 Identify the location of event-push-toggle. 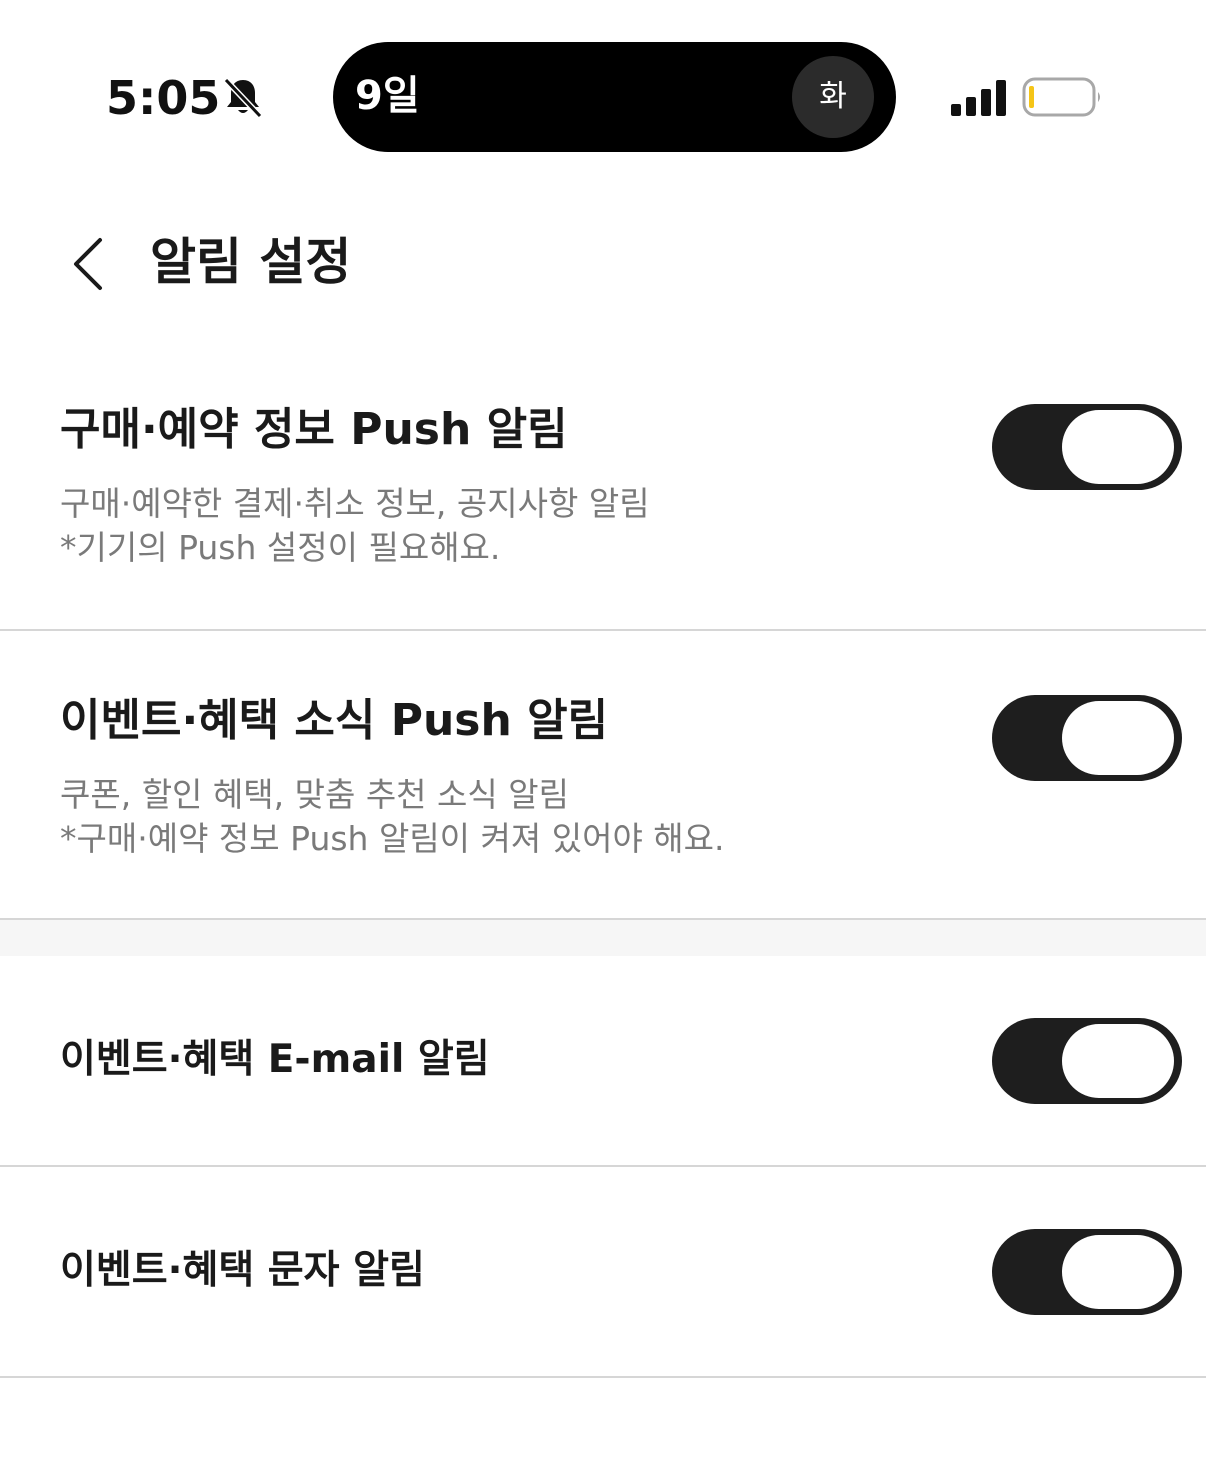
(1087, 738).